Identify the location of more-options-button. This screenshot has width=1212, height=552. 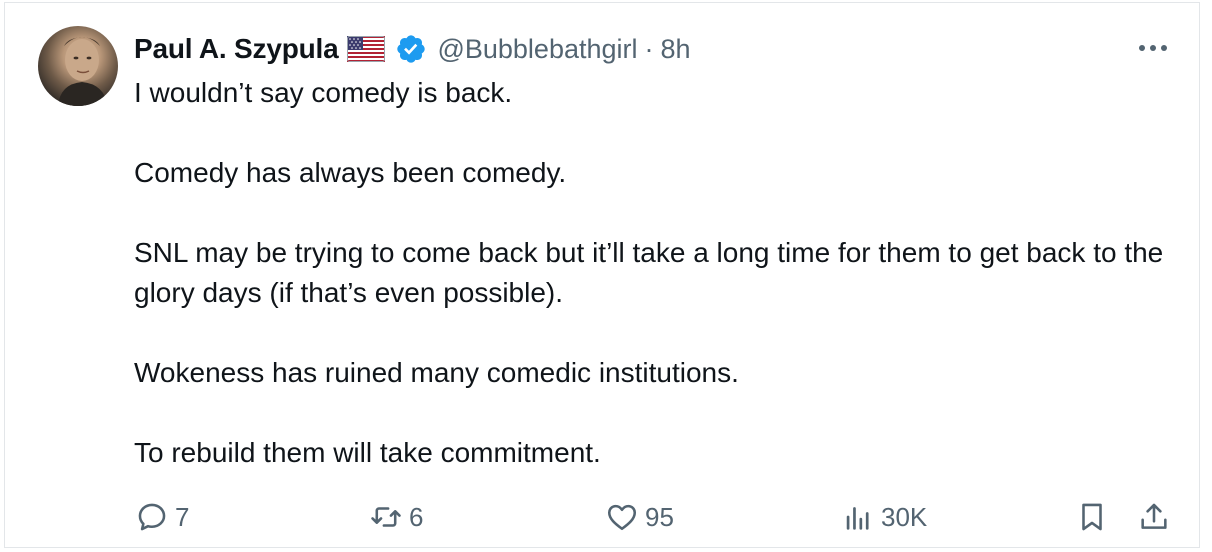
(1153, 48).